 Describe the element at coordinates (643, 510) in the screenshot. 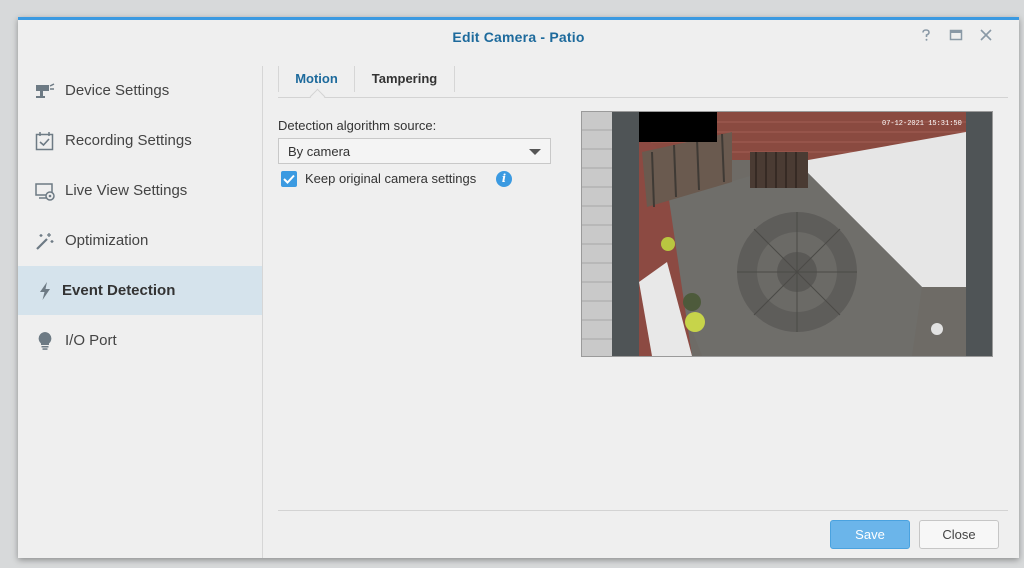

I see `footer-divider` at that location.